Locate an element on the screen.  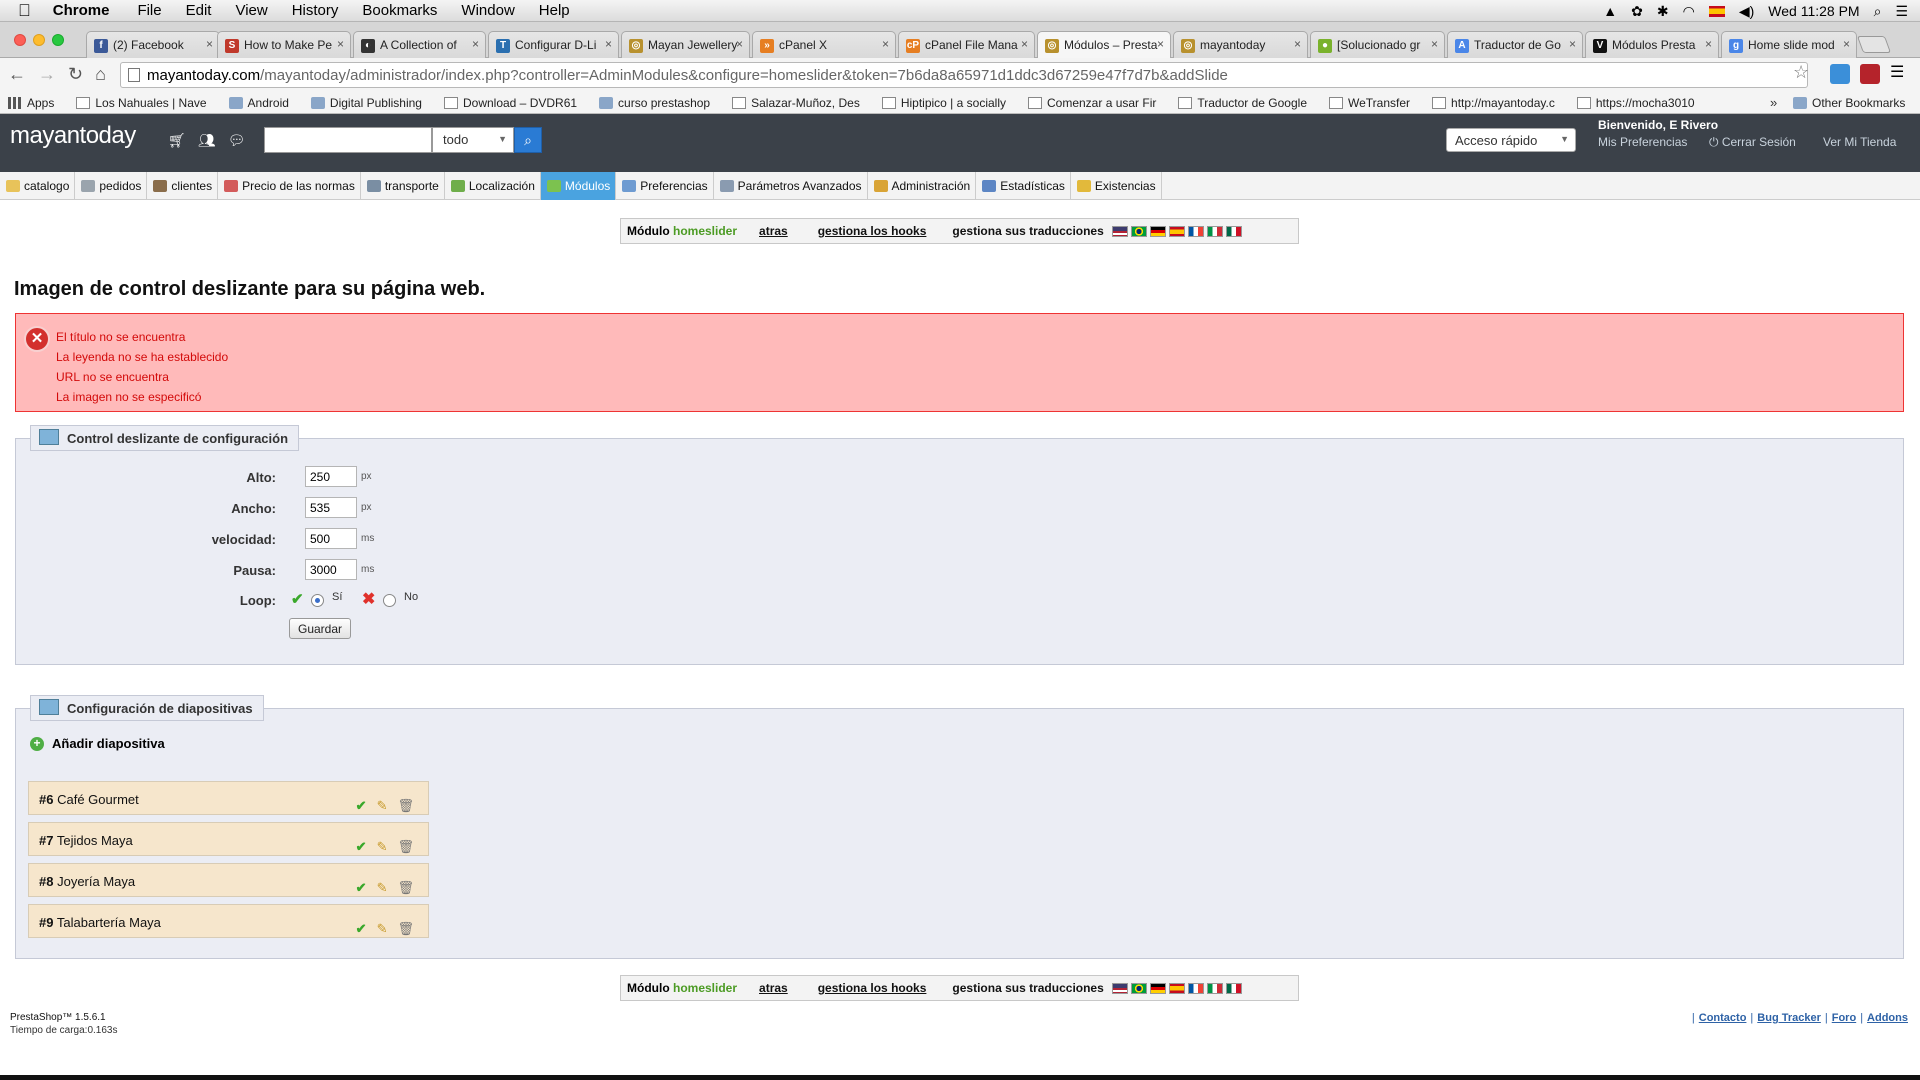
bookmark-item: Hiptipico | a socially is located at coordinates (943, 103).